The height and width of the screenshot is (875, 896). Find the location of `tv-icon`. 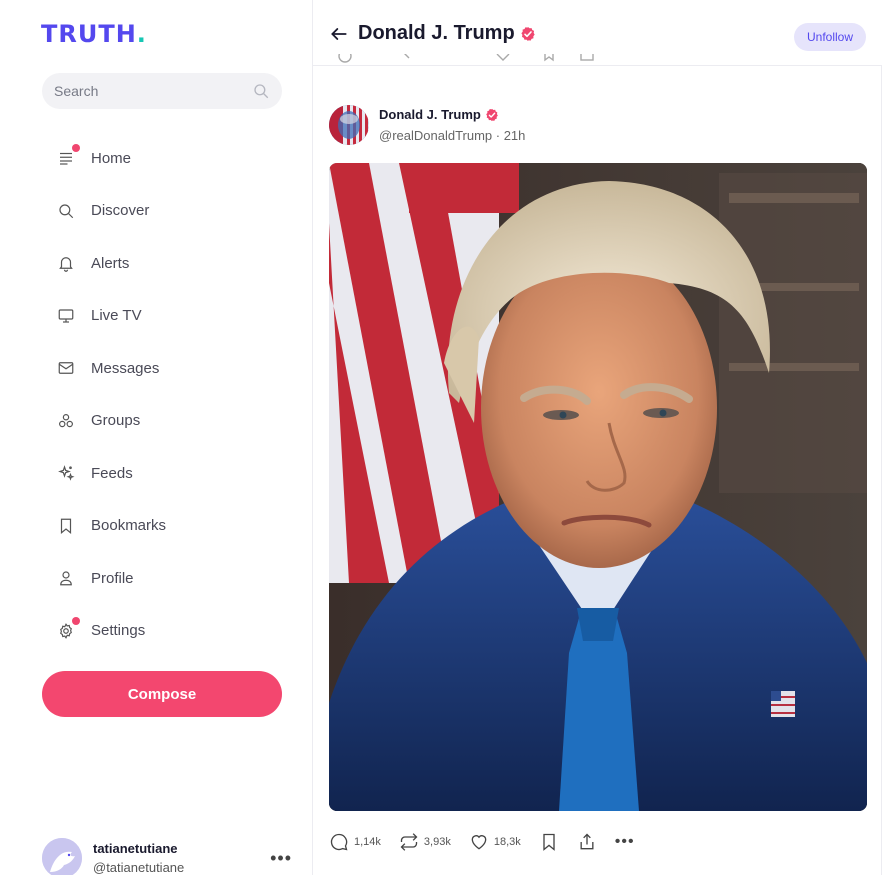

tv-icon is located at coordinates (66, 316).